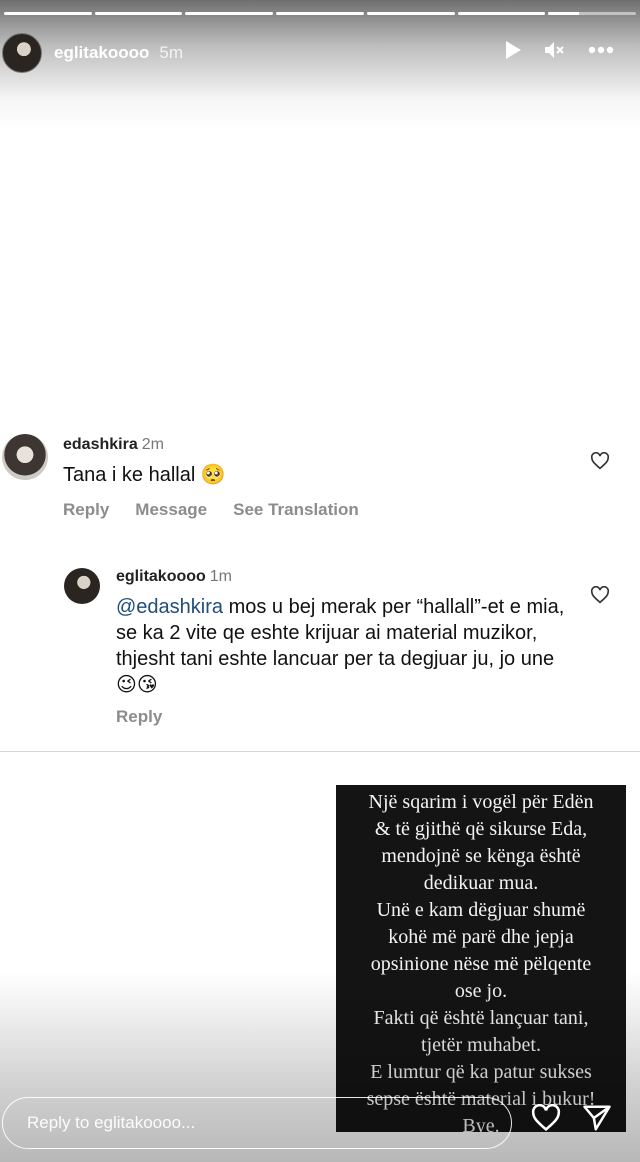 The width and height of the screenshot is (640, 1162). I want to click on comment-like-heart-icon, so click(600, 463).